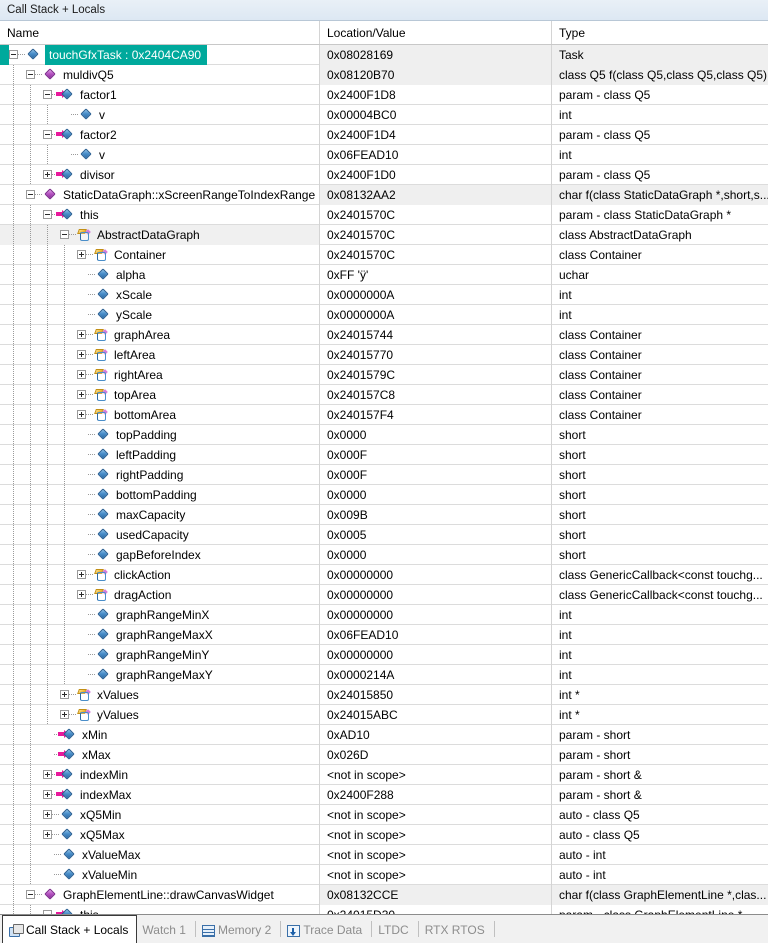 Image resolution: width=768 pixels, height=943 pixels. What do you see at coordinates (384, 714) in the screenshot?
I see `table-row: yValues 0x24015ABC int *` at bounding box center [384, 714].